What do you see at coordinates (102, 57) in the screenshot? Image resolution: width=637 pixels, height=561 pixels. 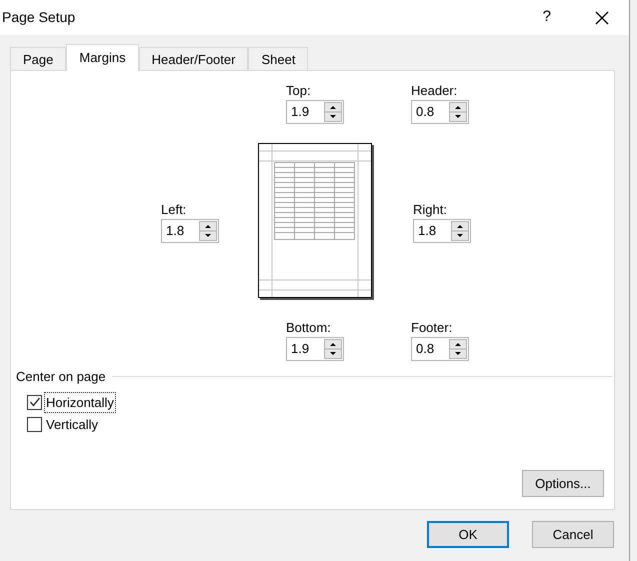 I see `tab: Margins` at bounding box center [102, 57].